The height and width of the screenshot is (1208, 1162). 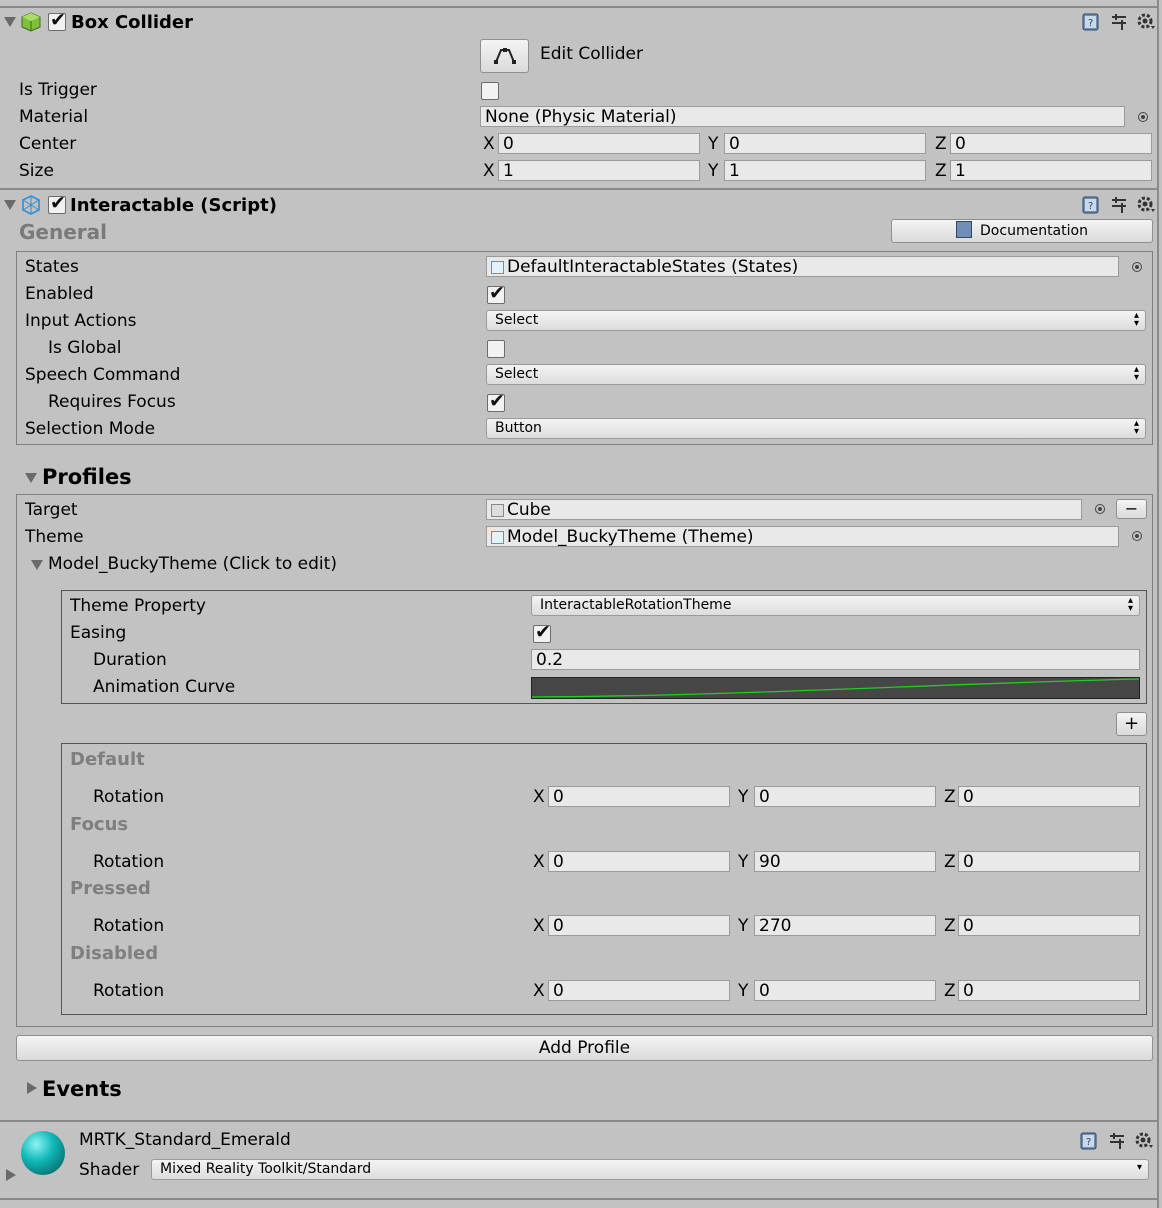 I want to click on edit-collider-icon, so click(x=504, y=56).